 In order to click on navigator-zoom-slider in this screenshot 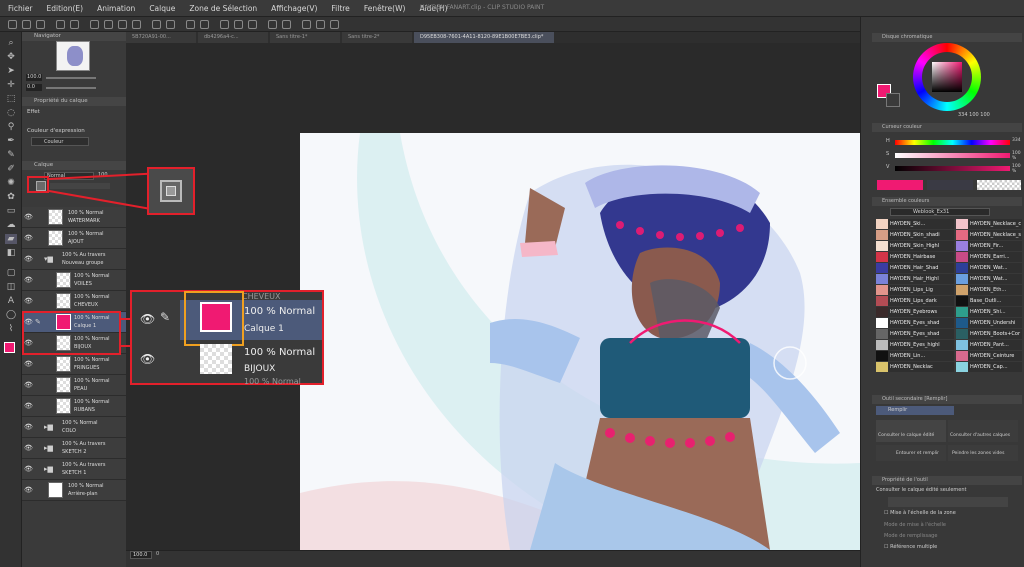, I will do `click(71, 78)`.